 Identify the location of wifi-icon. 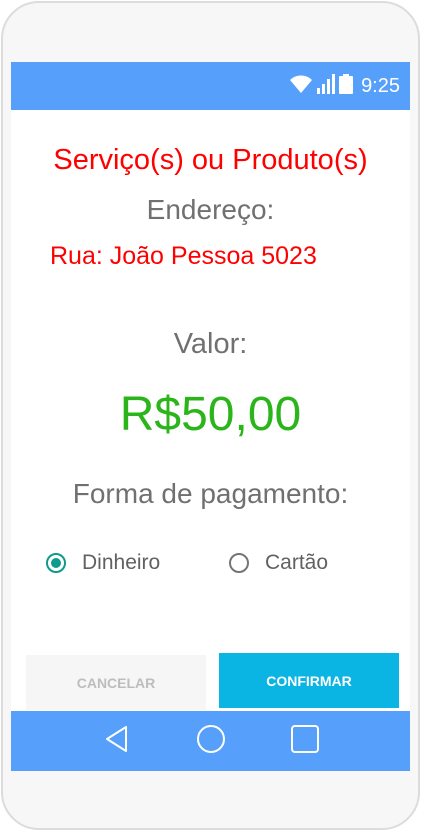
(301, 86).